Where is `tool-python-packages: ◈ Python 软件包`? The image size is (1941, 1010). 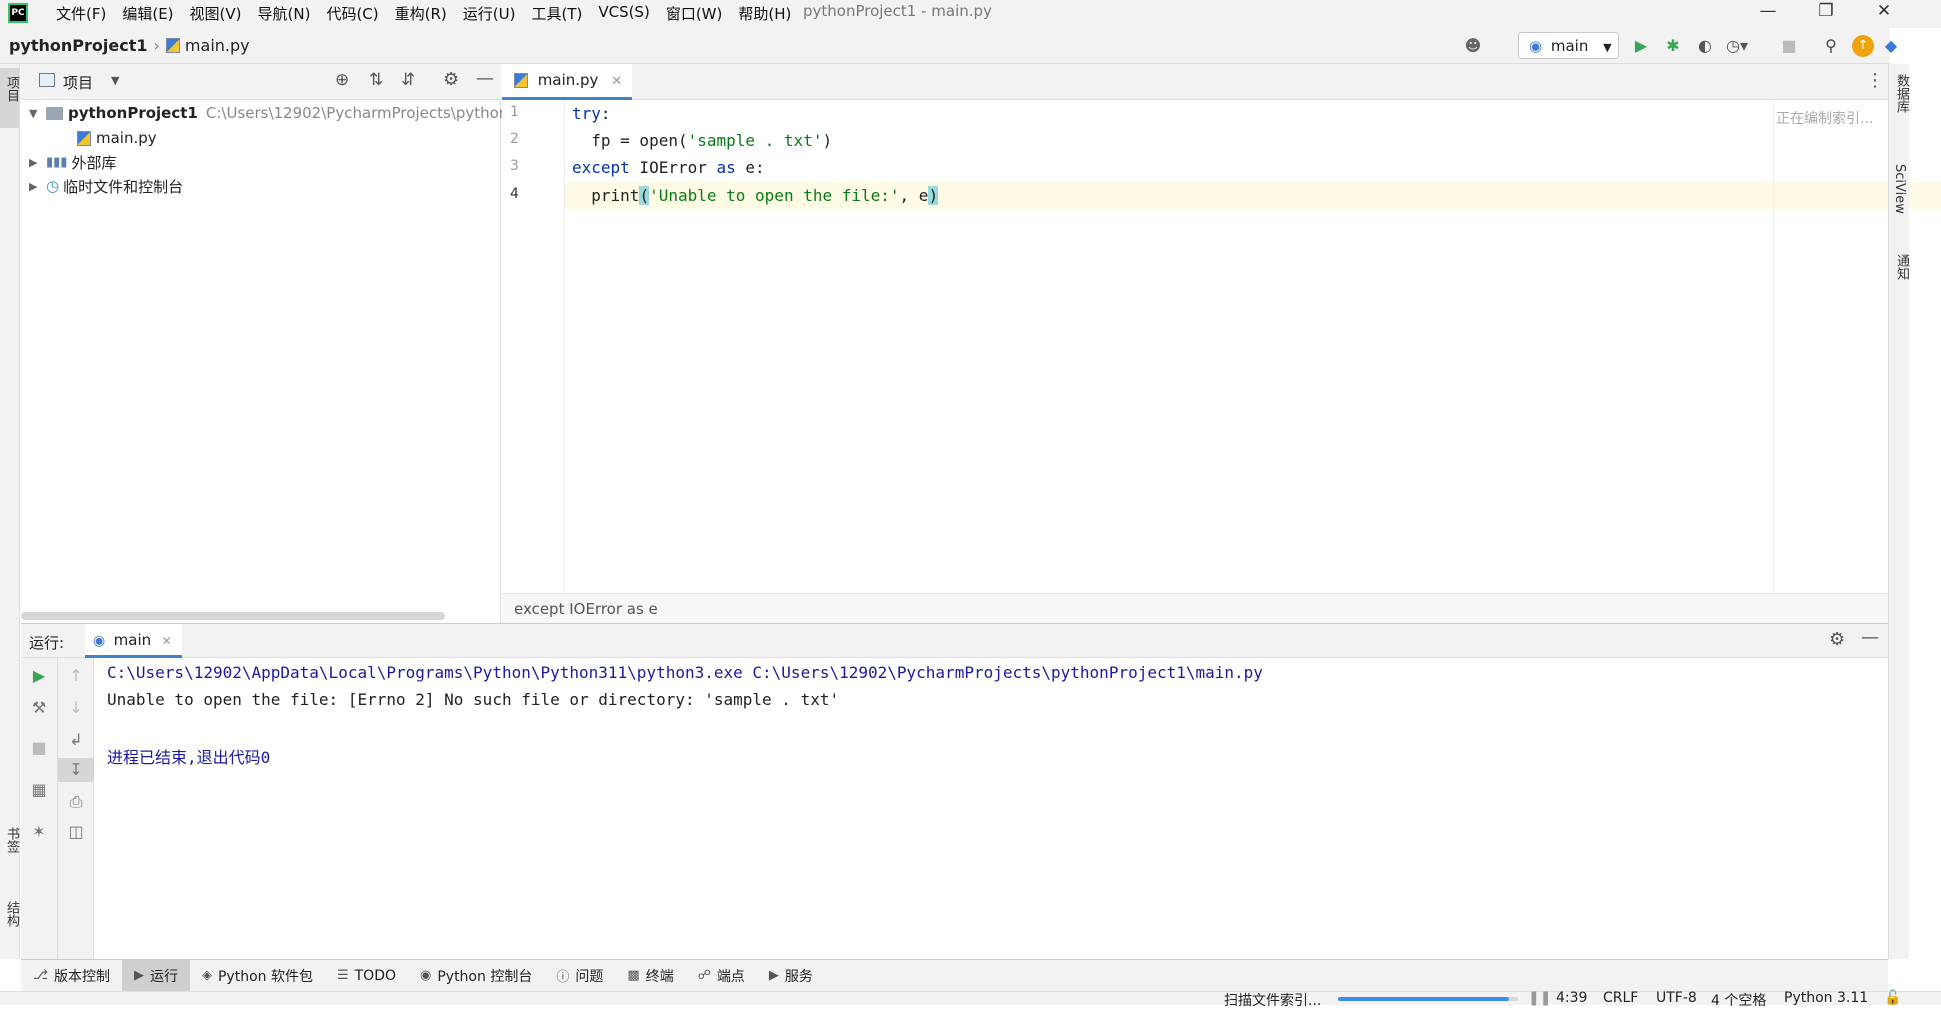
tool-python-packages: ◈ Python 软件包 is located at coordinates (257, 976).